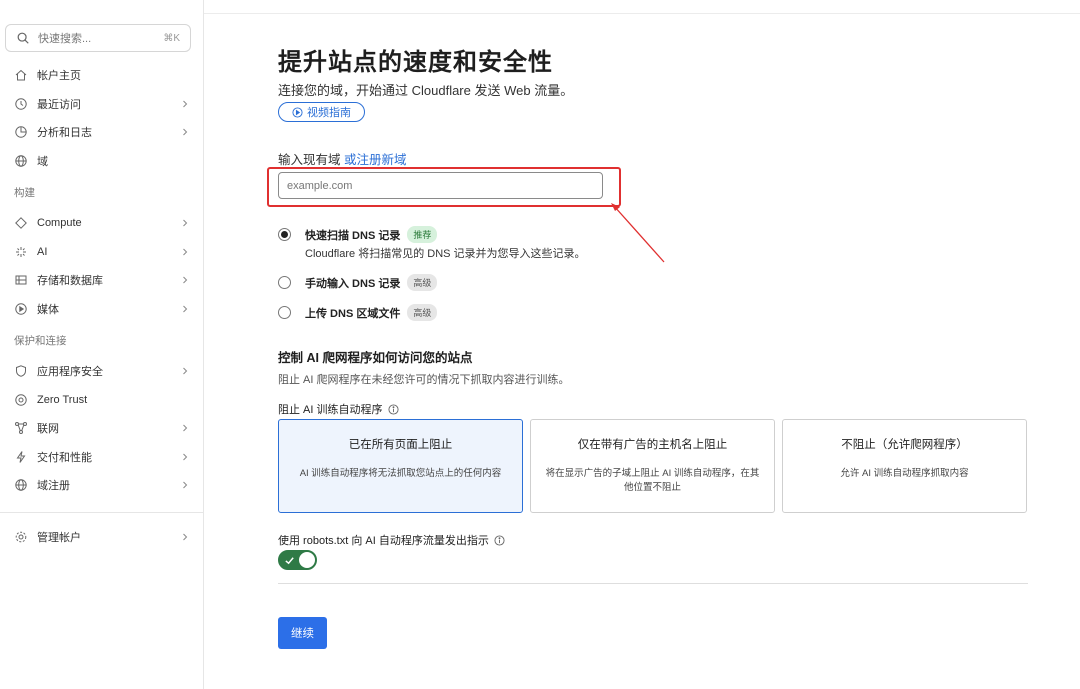  I want to click on sidebar-item-label: AI, so click(42, 251).